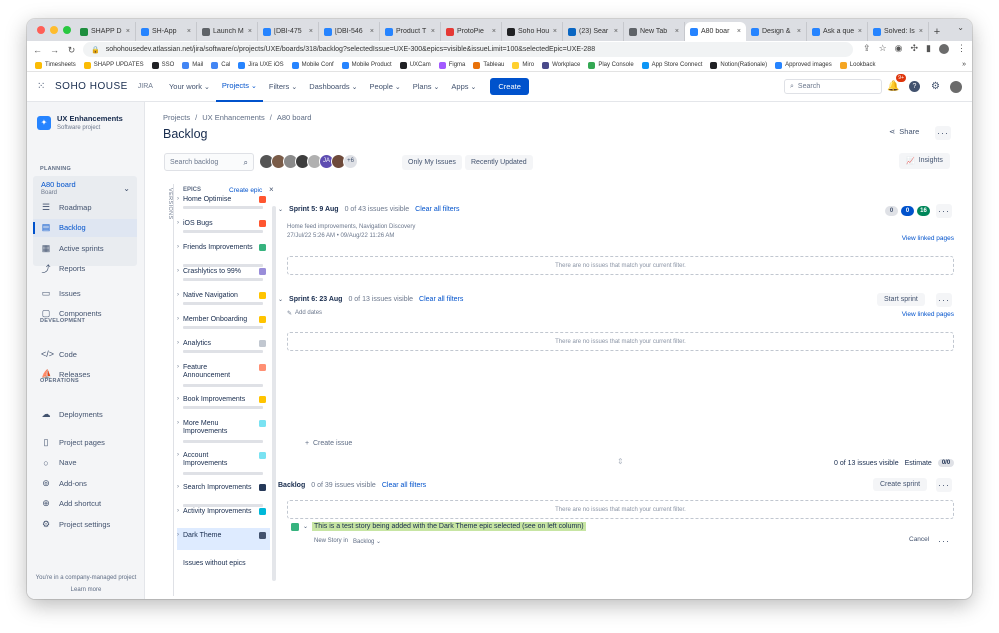 The height and width of the screenshot is (633, 999). I want to click on menu-plans: Plans ⌄, so click(426, 87).